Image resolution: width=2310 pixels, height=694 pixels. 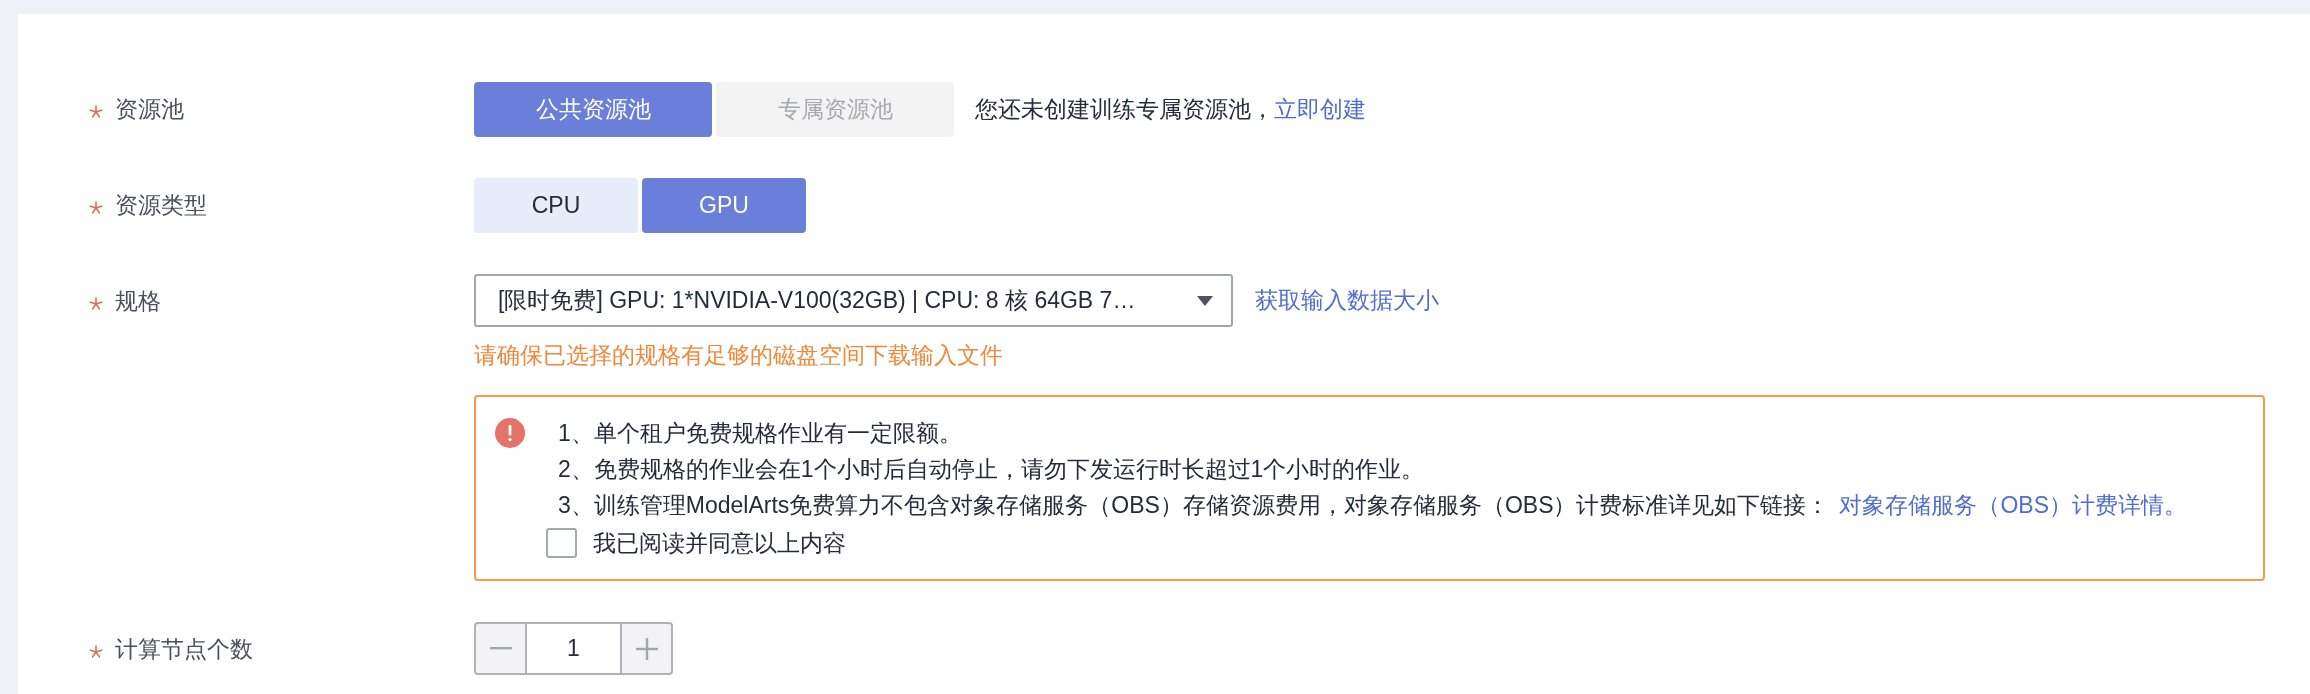 I want to click on decrement-button, so click(x=500, y=648).